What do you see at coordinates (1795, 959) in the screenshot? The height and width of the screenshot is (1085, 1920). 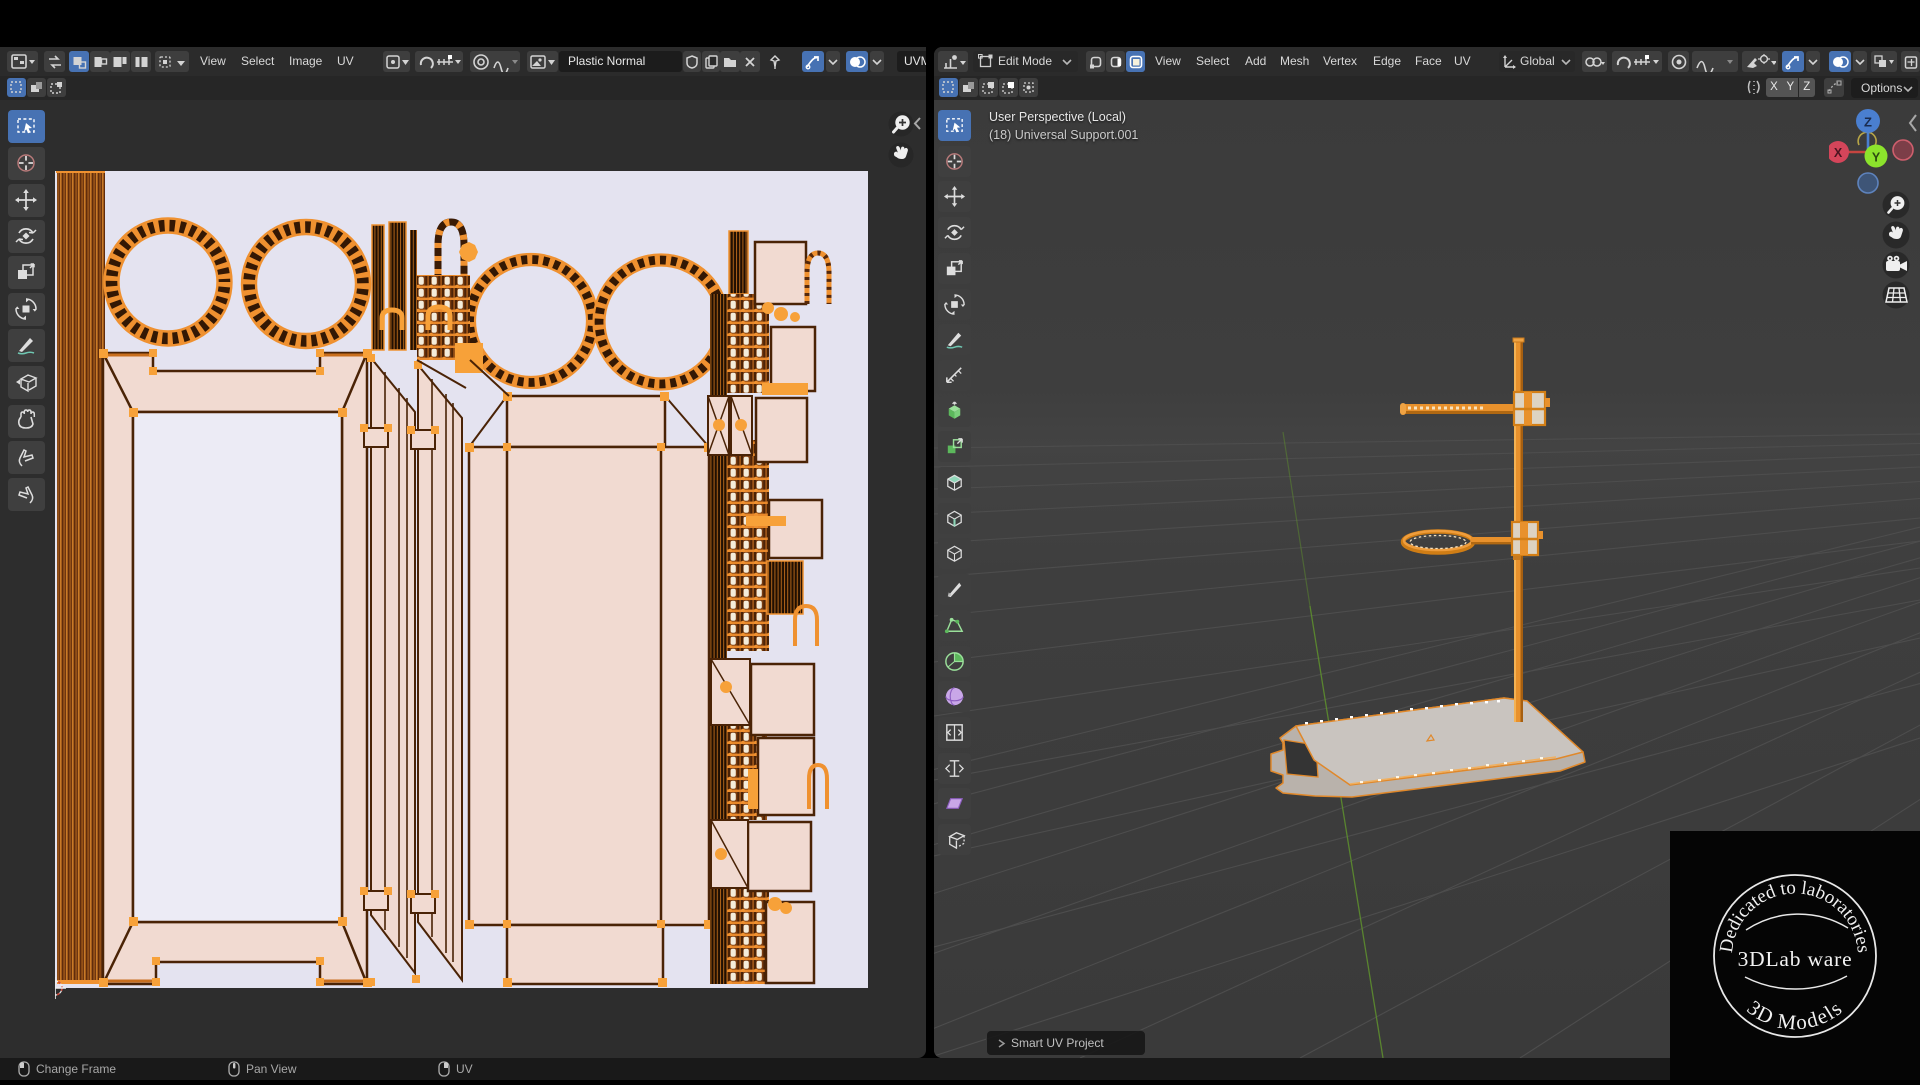 I see `svg-text: 3DLab ware` at bounding box center [1795, 959].